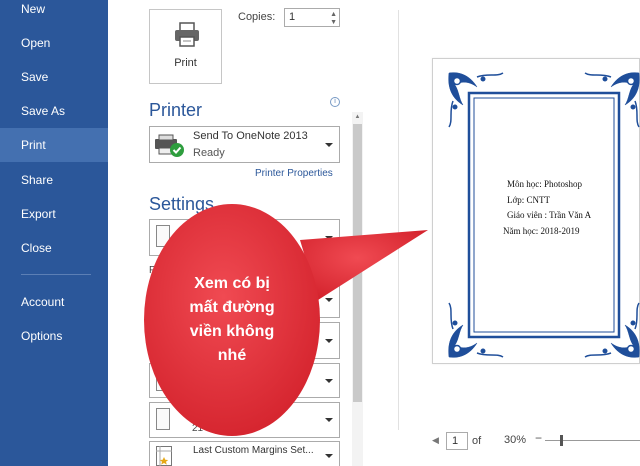 This screenshot has height=466, width=640. I want to click on callout-line: viền không, so click(232, 331).